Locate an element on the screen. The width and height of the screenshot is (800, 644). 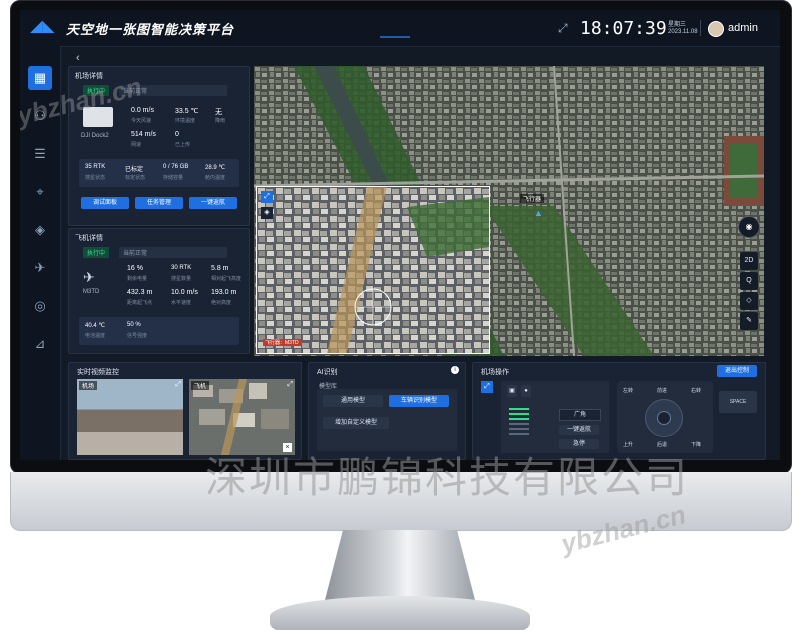
exit-control-button: 退出控制 is located at coordinates (737, 371).